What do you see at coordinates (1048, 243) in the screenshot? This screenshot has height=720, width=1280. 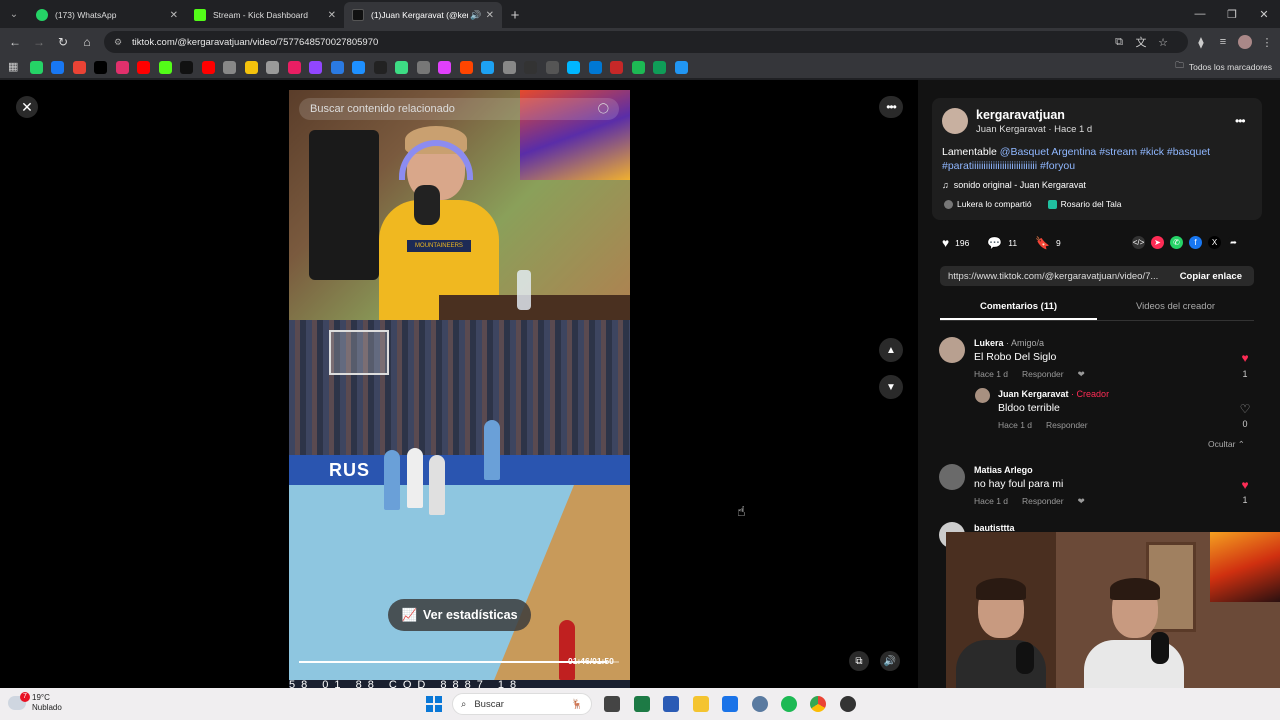 I see `save-button: 🔖 9` at bounding box center [1048, 243].